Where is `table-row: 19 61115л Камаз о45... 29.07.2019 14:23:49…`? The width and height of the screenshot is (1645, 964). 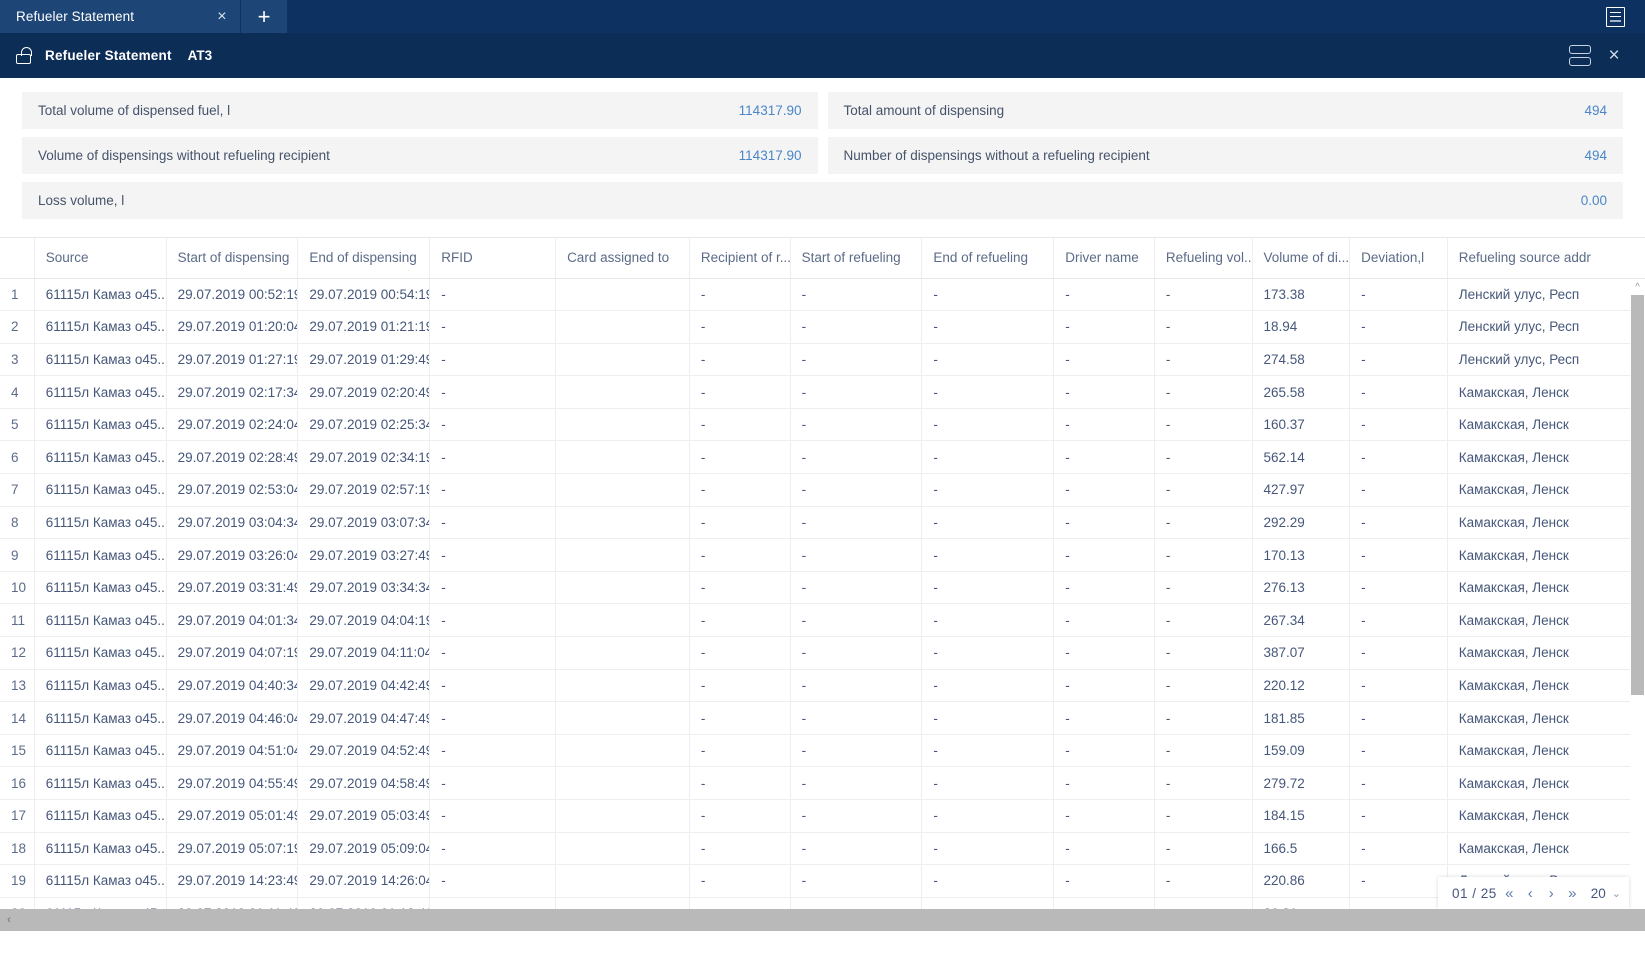
table-row: 19 61115л Камаз о45... 29.07.2019 14:23:49… is located at coordinates (822, 881).